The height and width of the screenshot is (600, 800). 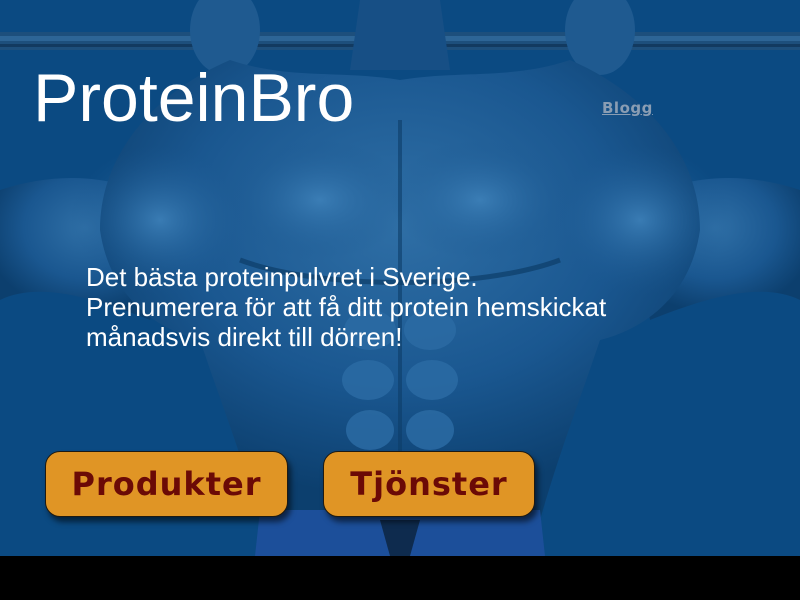 I want to click on tagline-line: Det bästa proteinpulvret i Sverige., so click(x=282, y=277).